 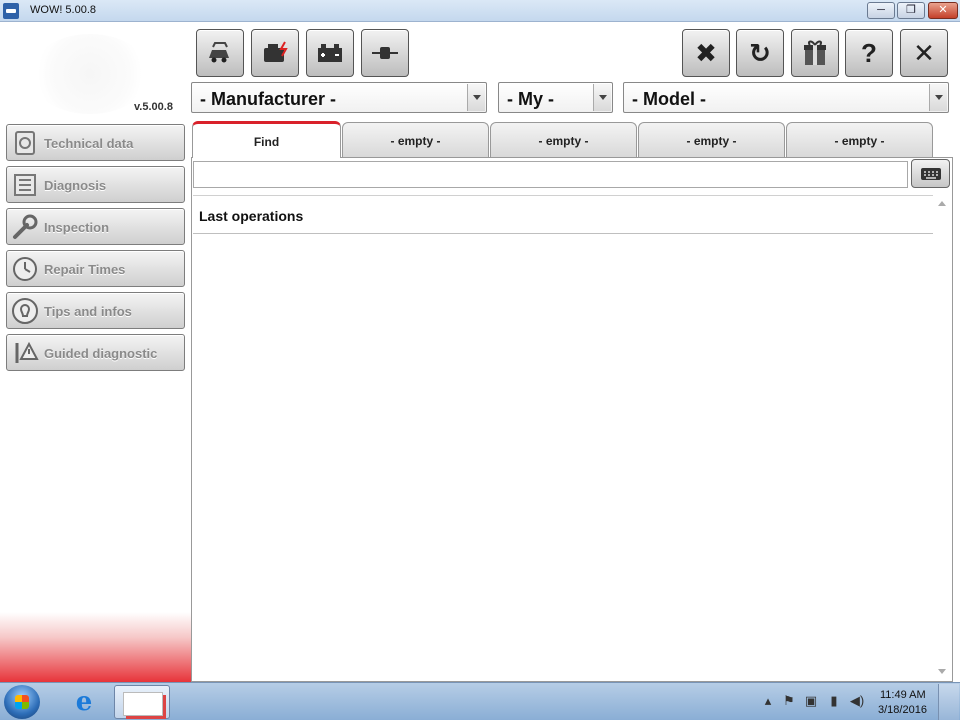 I want to click on show-desktop-button, so click(x=948, y=702).